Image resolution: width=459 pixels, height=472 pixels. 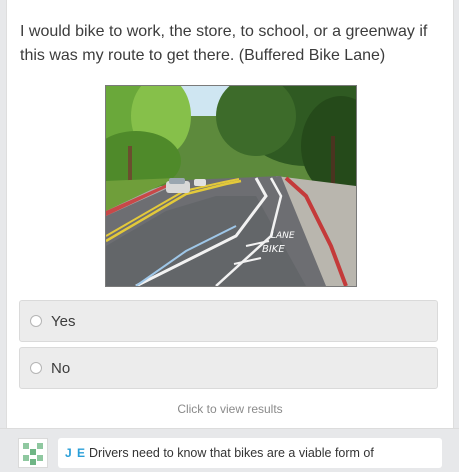 I want to click on road-marking-lane: LANE, so click(x=283, y=236).